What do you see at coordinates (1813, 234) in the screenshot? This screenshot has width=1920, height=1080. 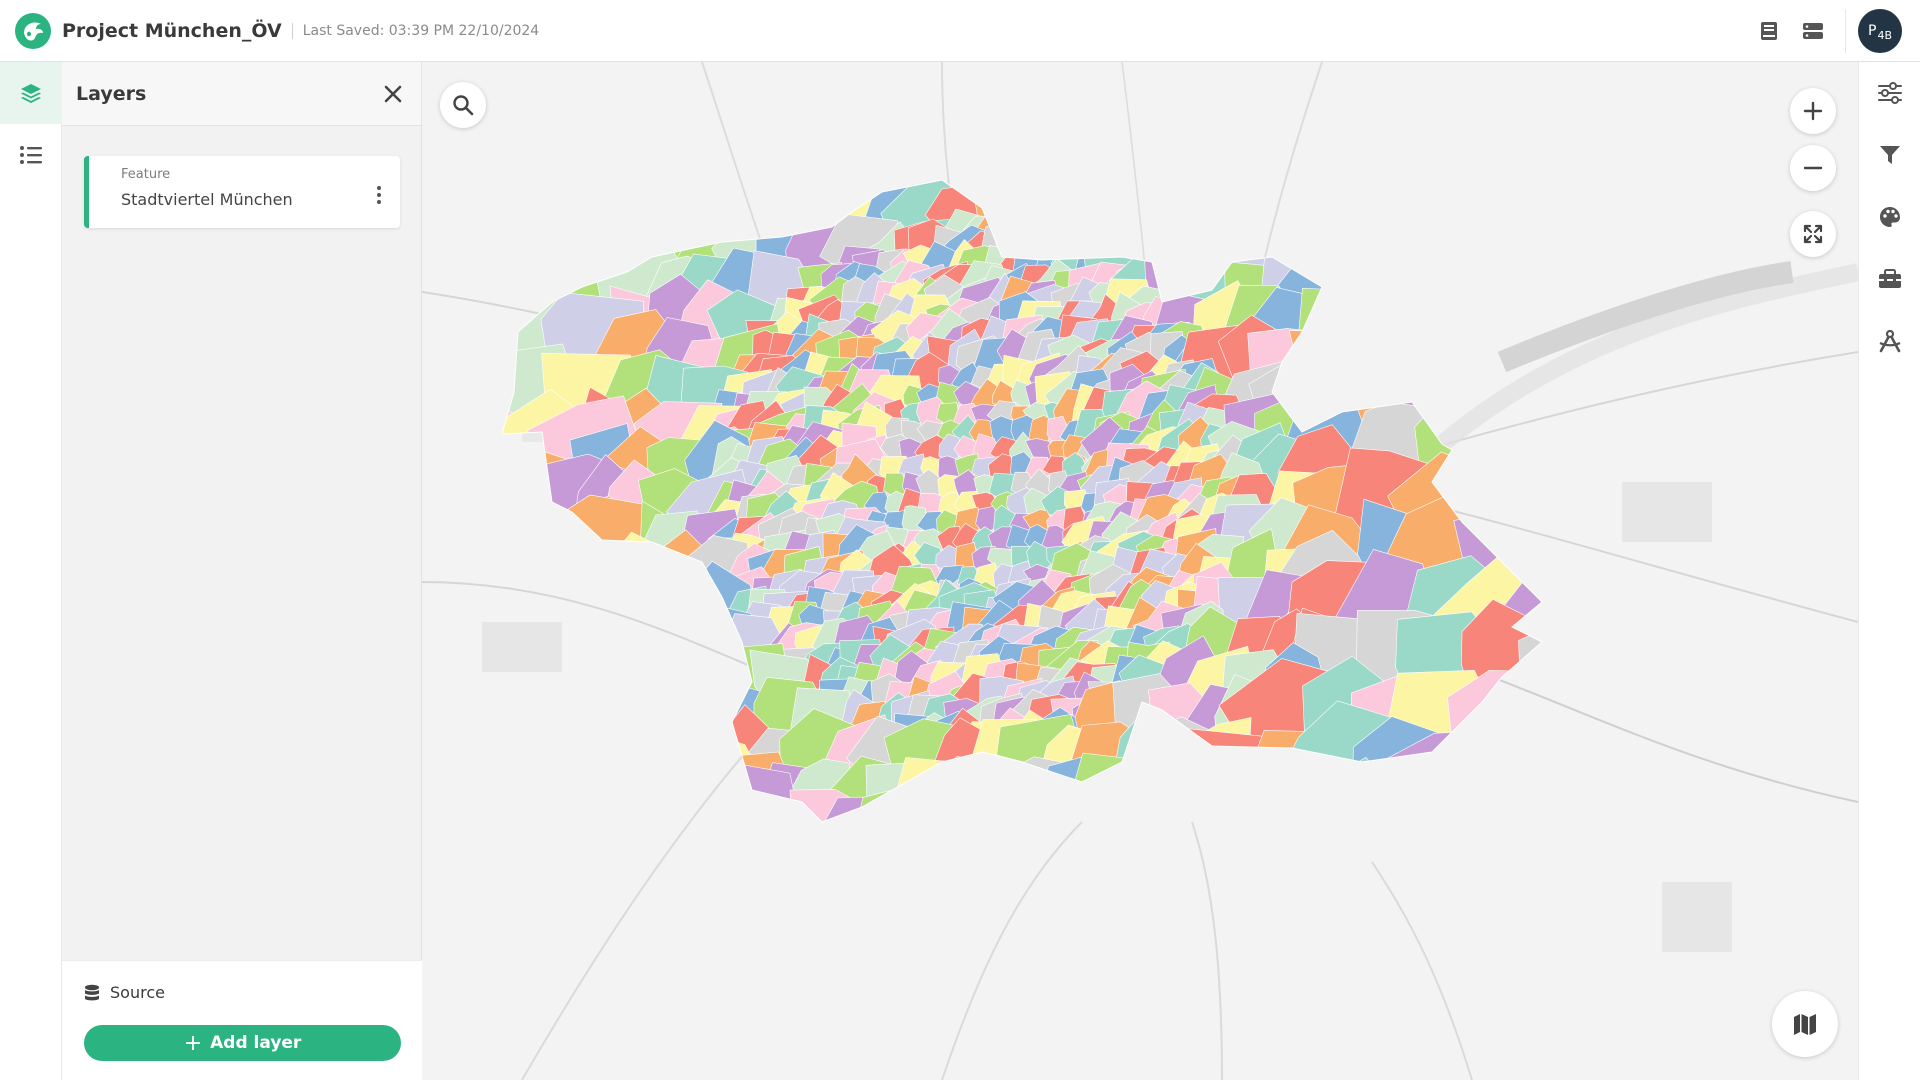 I see `fullscreen-button` at bounding box center [1813, 234].